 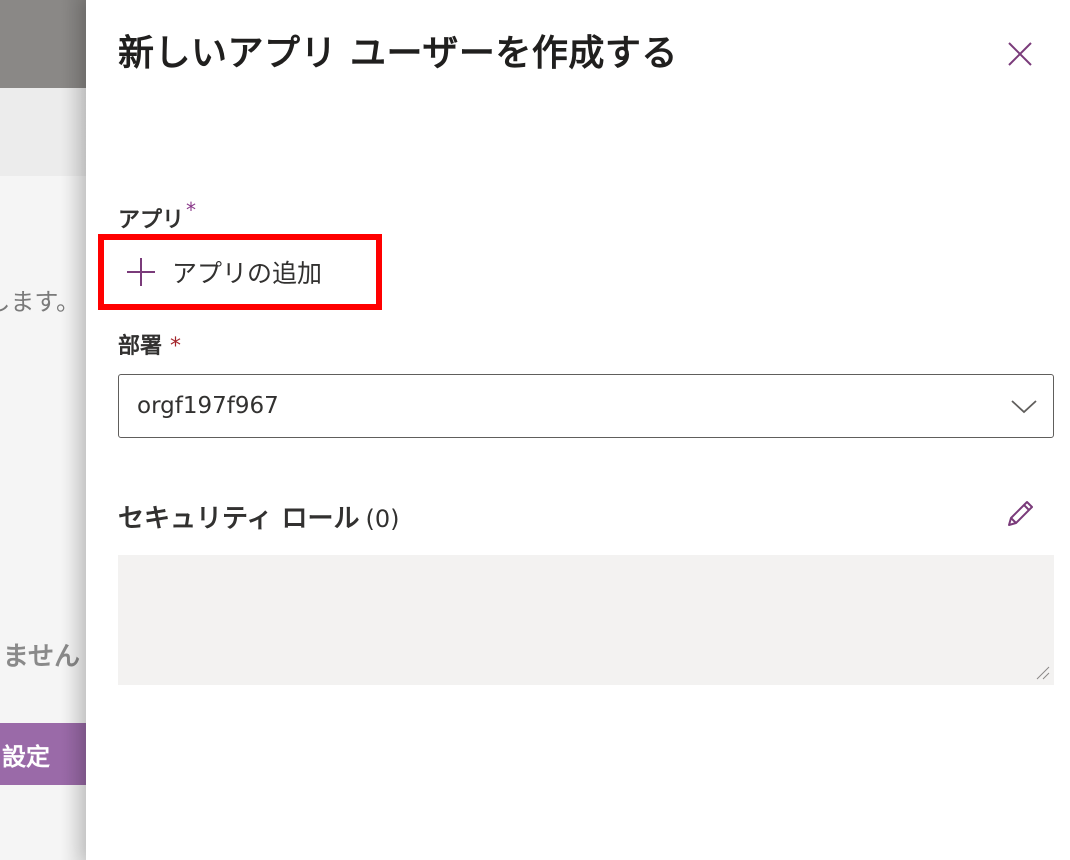 I want to click on edit-security-roles-button, so click(x=1020, y=516).